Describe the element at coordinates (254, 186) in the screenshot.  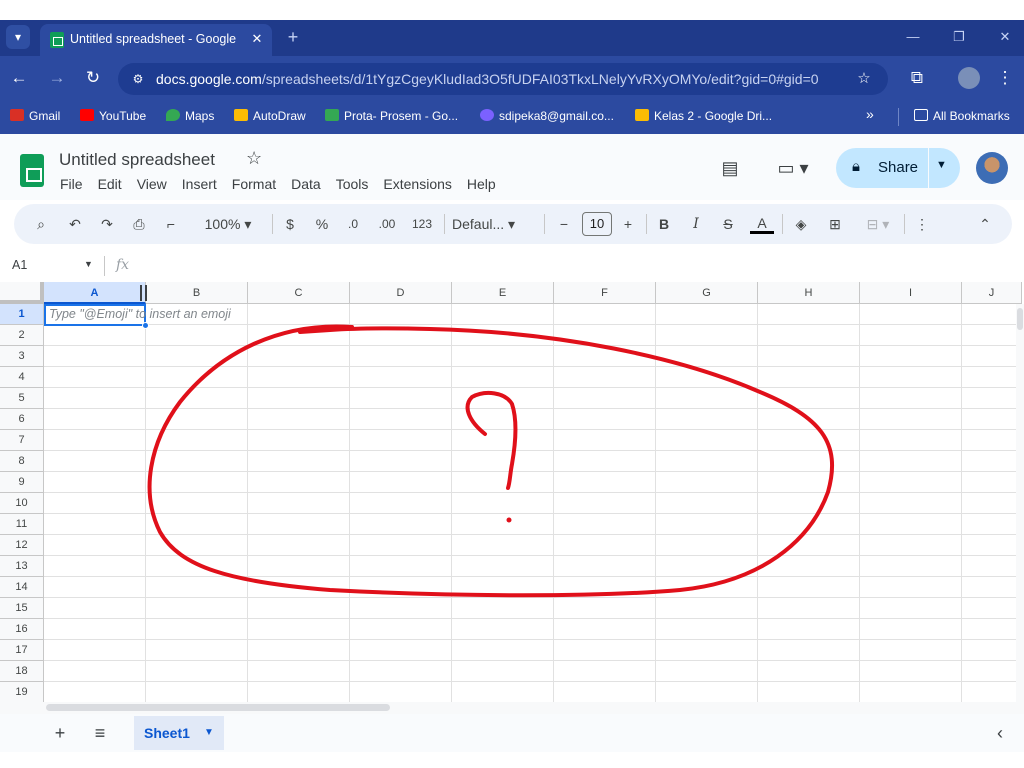
I see `menu-format: Format` at that location.